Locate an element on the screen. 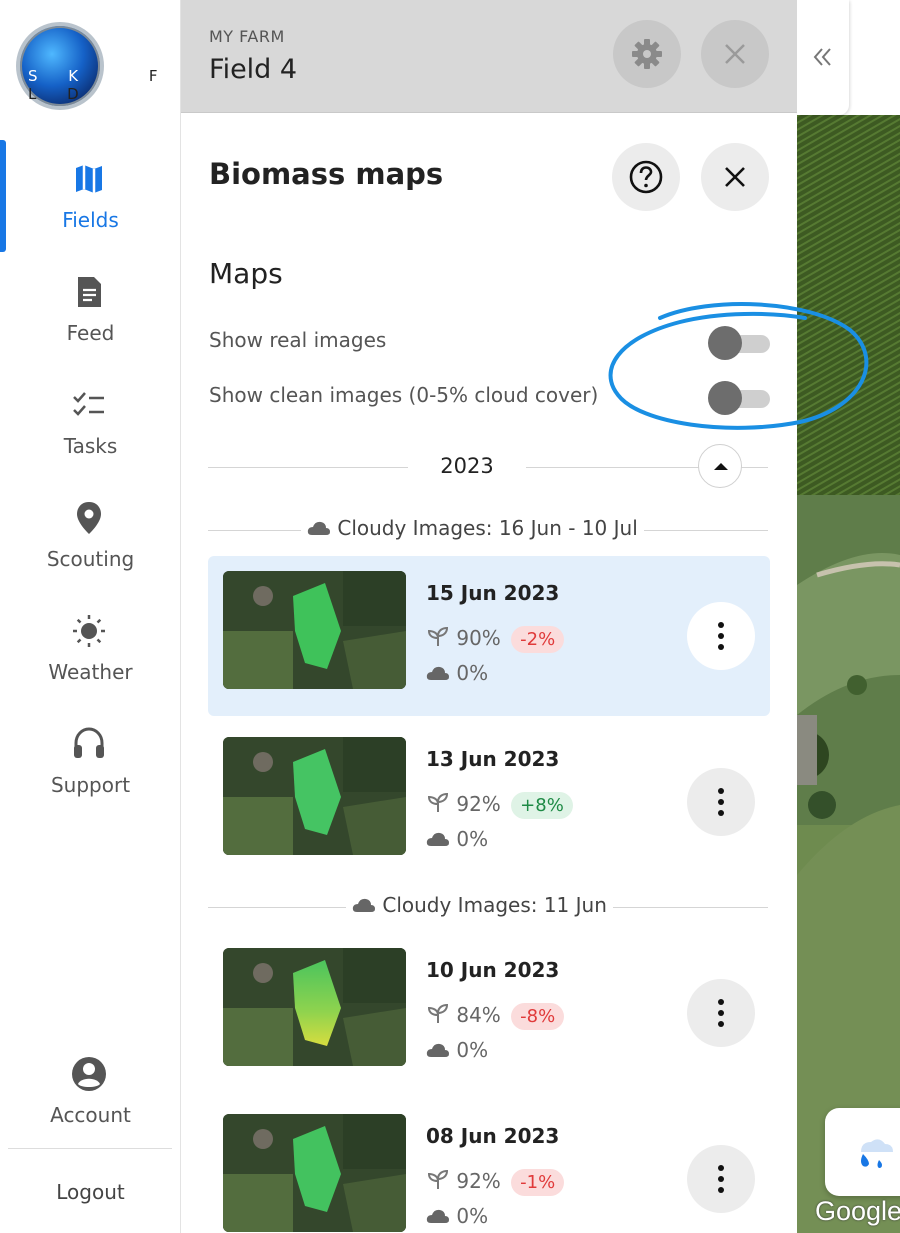 This screenshot has width=900, height=1233. sidebar-item-label: Account is located at coordinates (90, 1115).